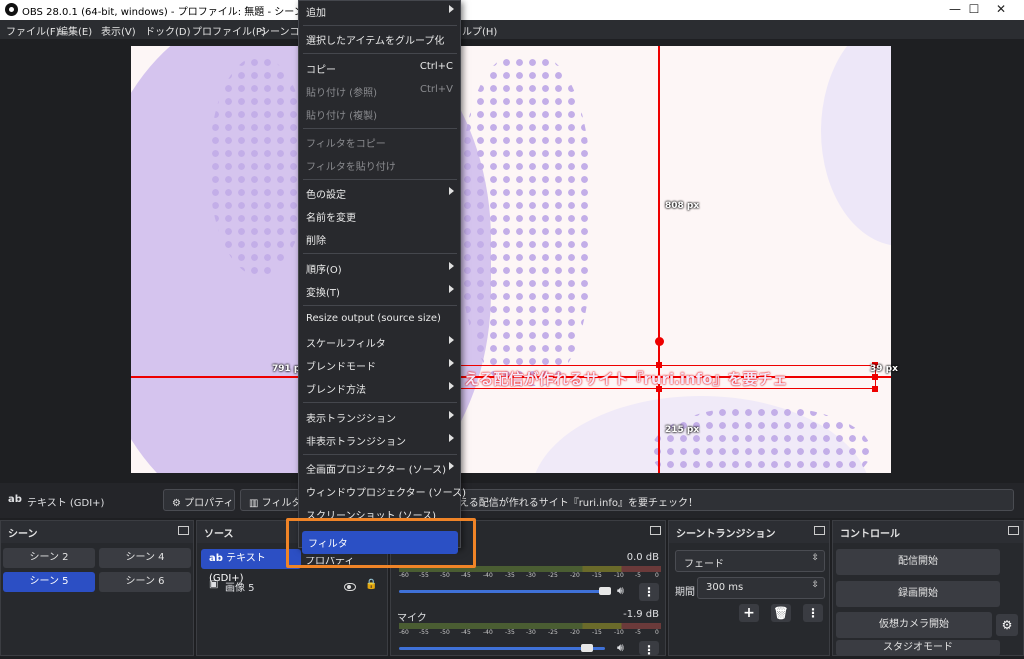 Image resolution: width=1024 pixels, height=659 pixels. Describe the element at coordinates (918, 594) in the screenshot. I see `start-recording-button: 録画開始` at that location.